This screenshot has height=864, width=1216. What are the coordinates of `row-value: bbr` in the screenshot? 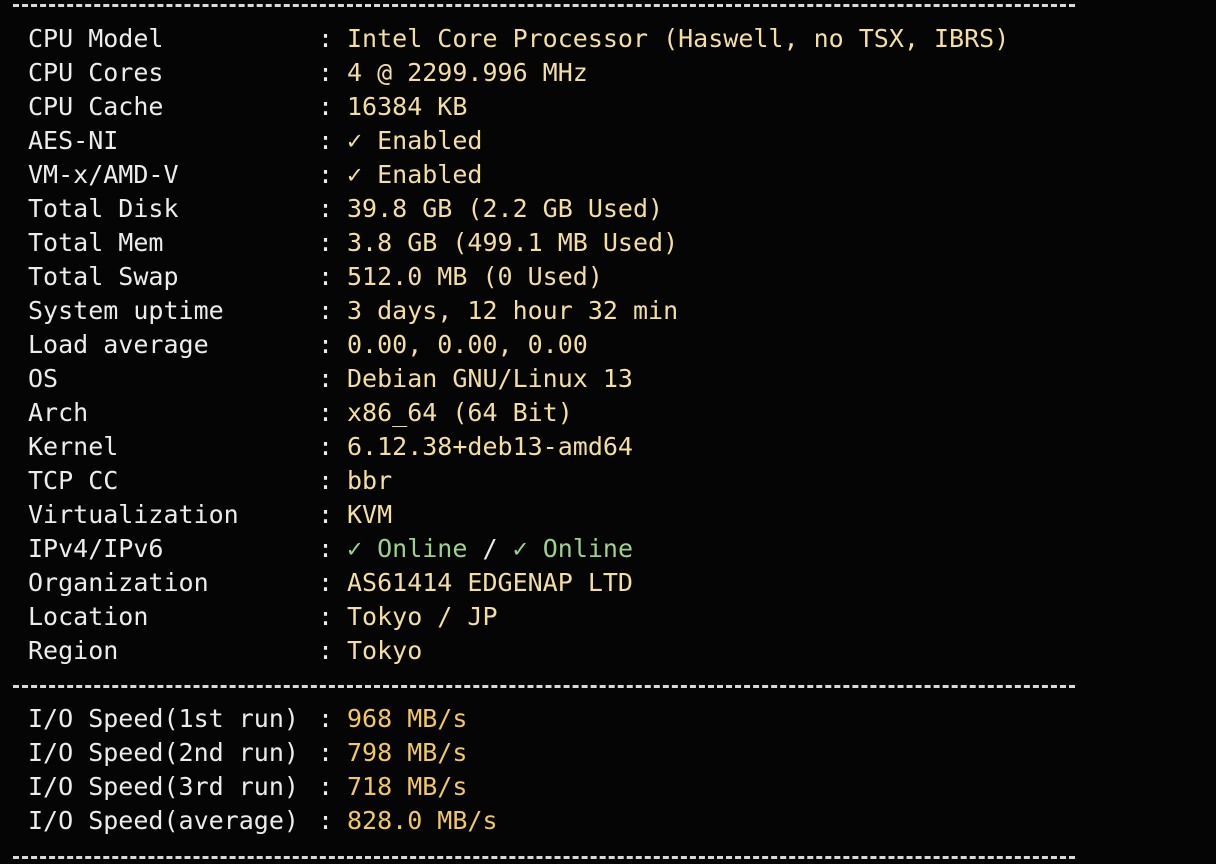 It's located at (370, 480).